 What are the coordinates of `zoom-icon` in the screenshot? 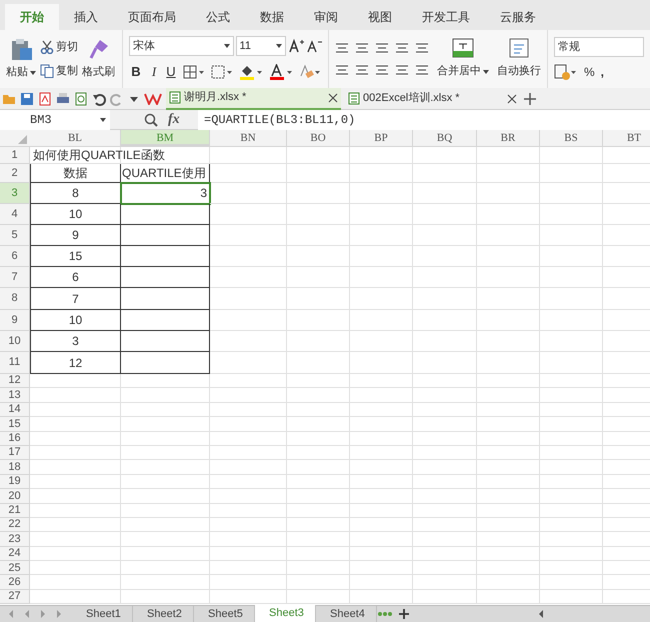 It's located at (151, 119).